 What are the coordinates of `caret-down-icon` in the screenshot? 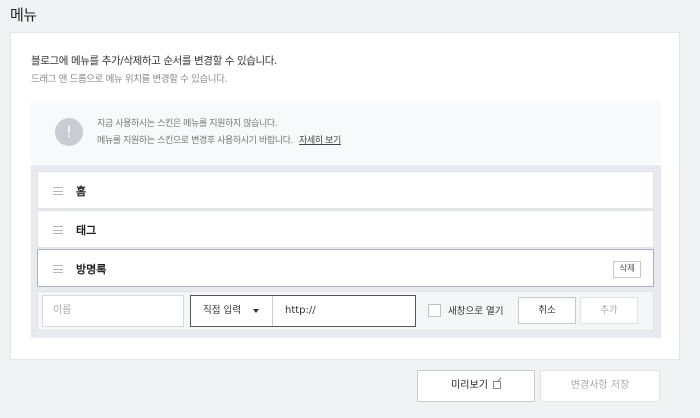 It's located at (256, 311).